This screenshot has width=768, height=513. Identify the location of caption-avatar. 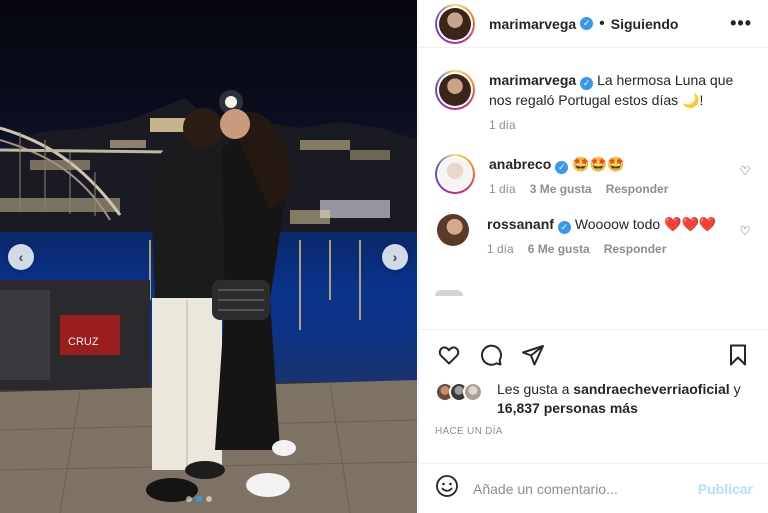
(455, 90).